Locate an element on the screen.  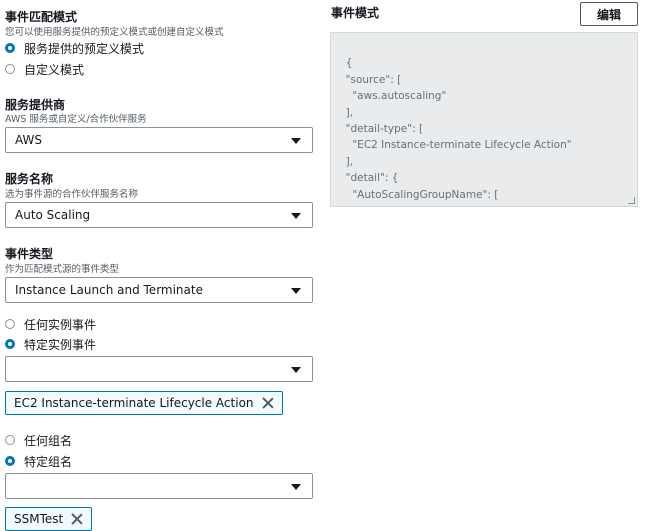
radio-any-instance-event: 任何实例事件 is located at coordinates (50, 324).